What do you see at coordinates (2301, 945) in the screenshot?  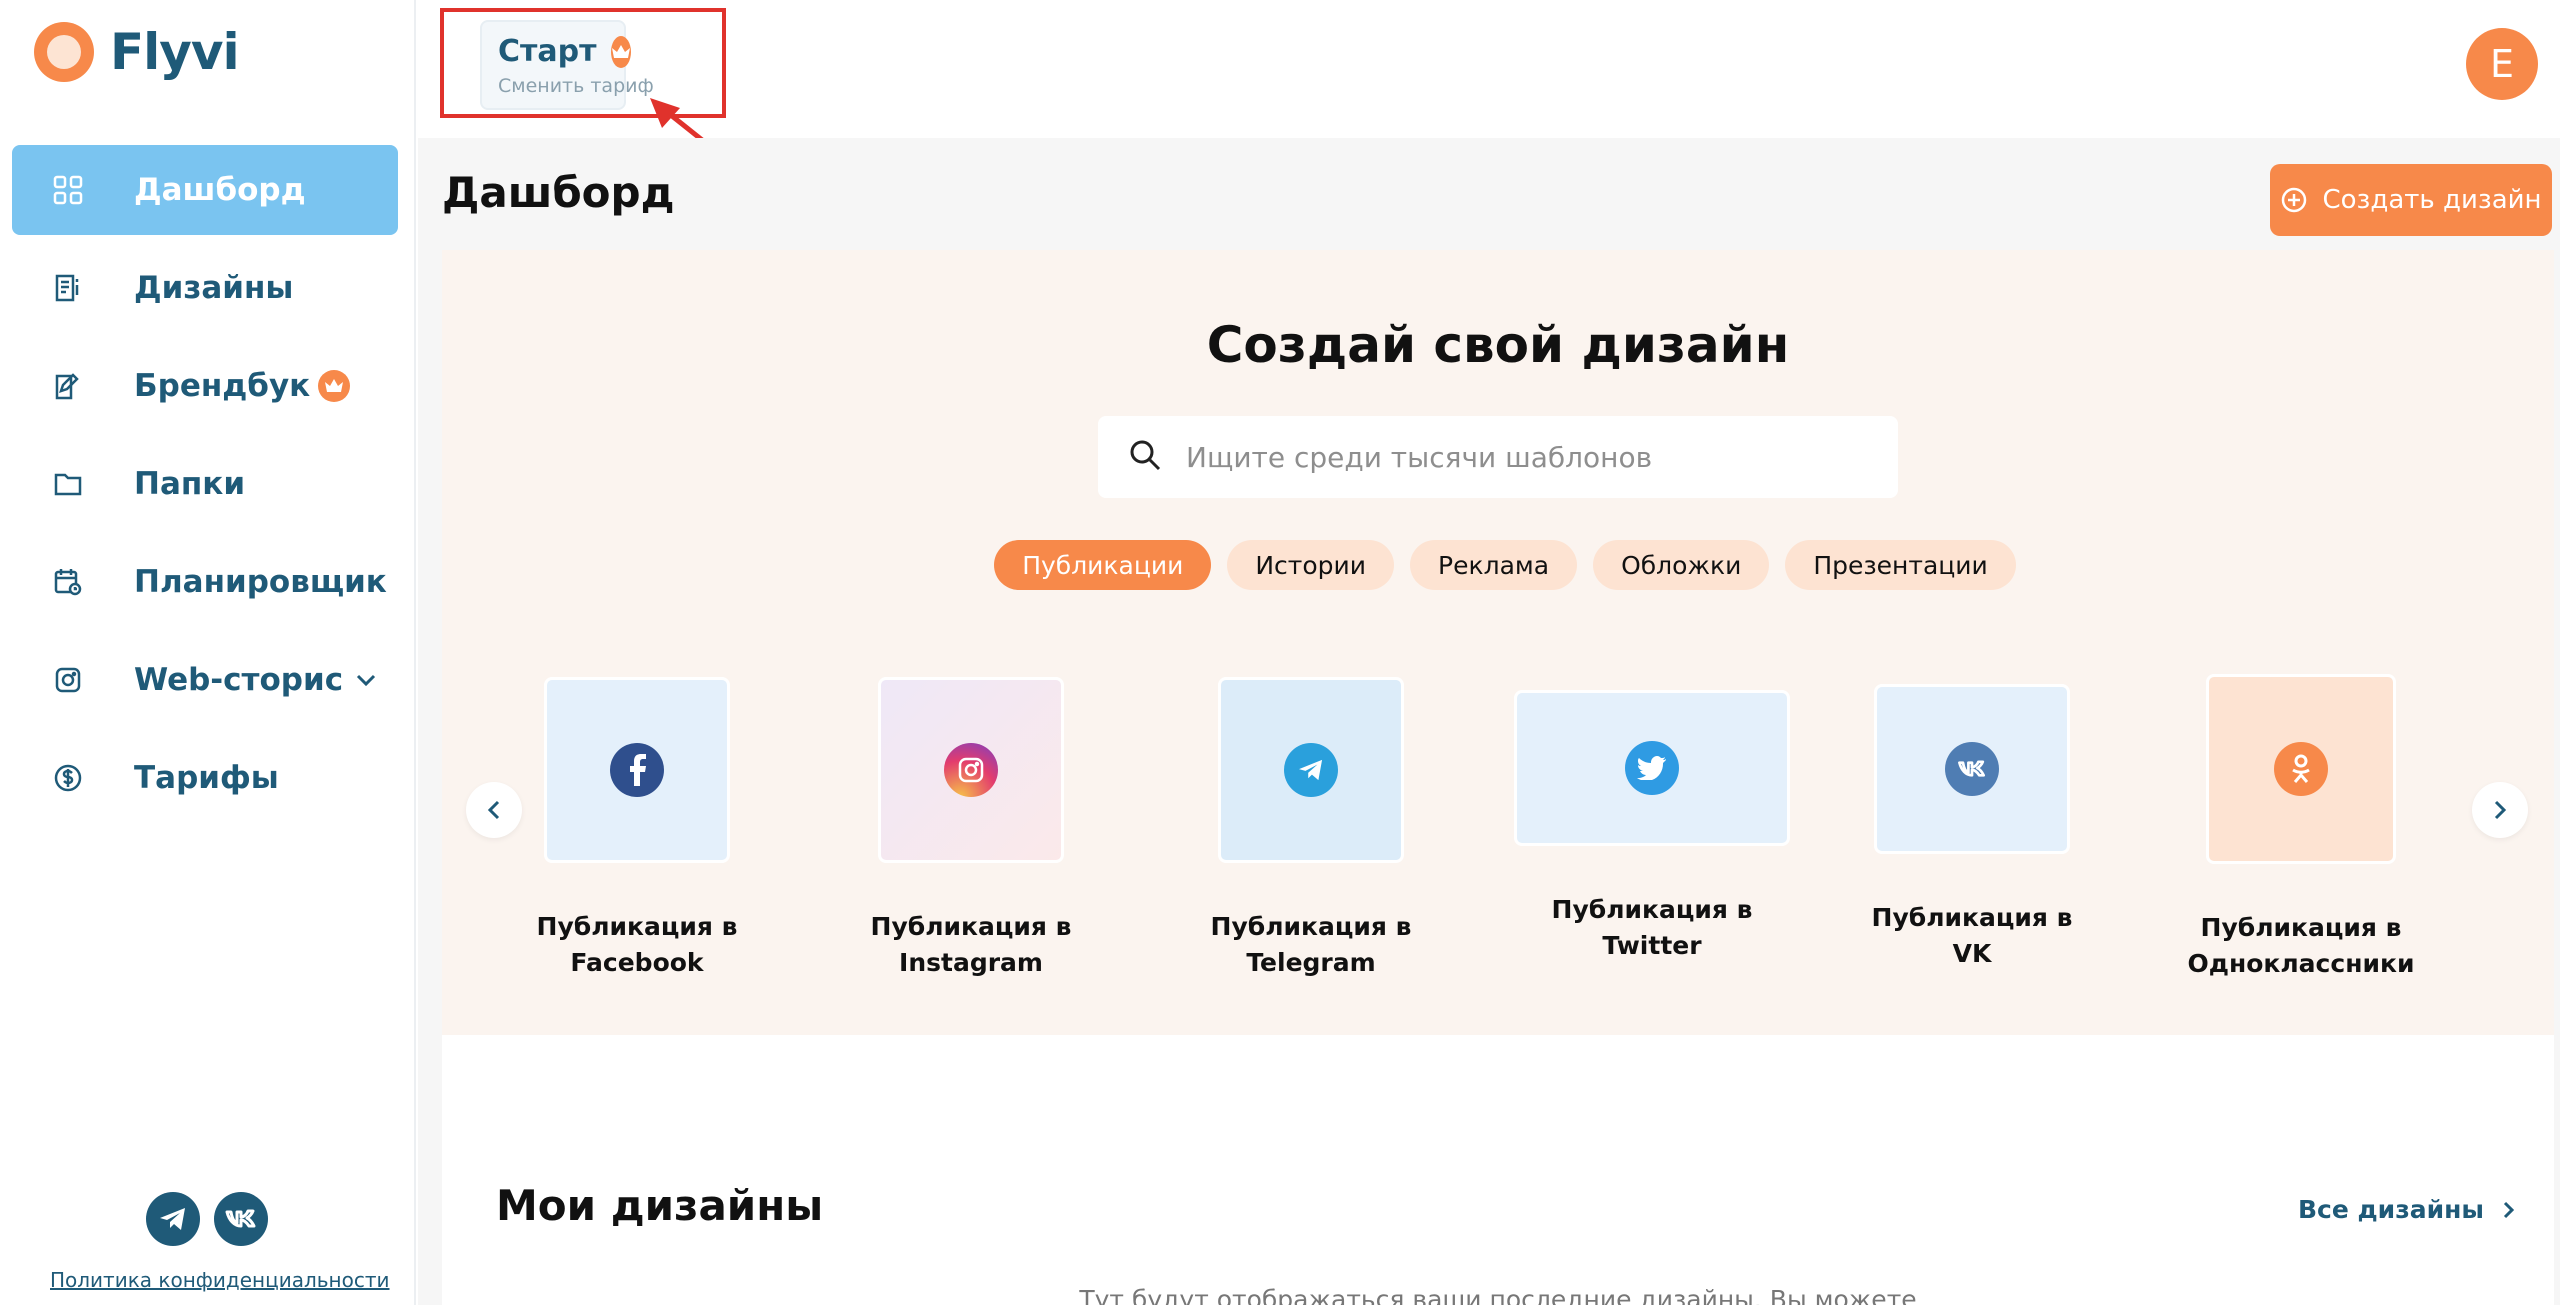 I see `card-label: Публикация в Одноклассники` at bounding box center [2301, 945].